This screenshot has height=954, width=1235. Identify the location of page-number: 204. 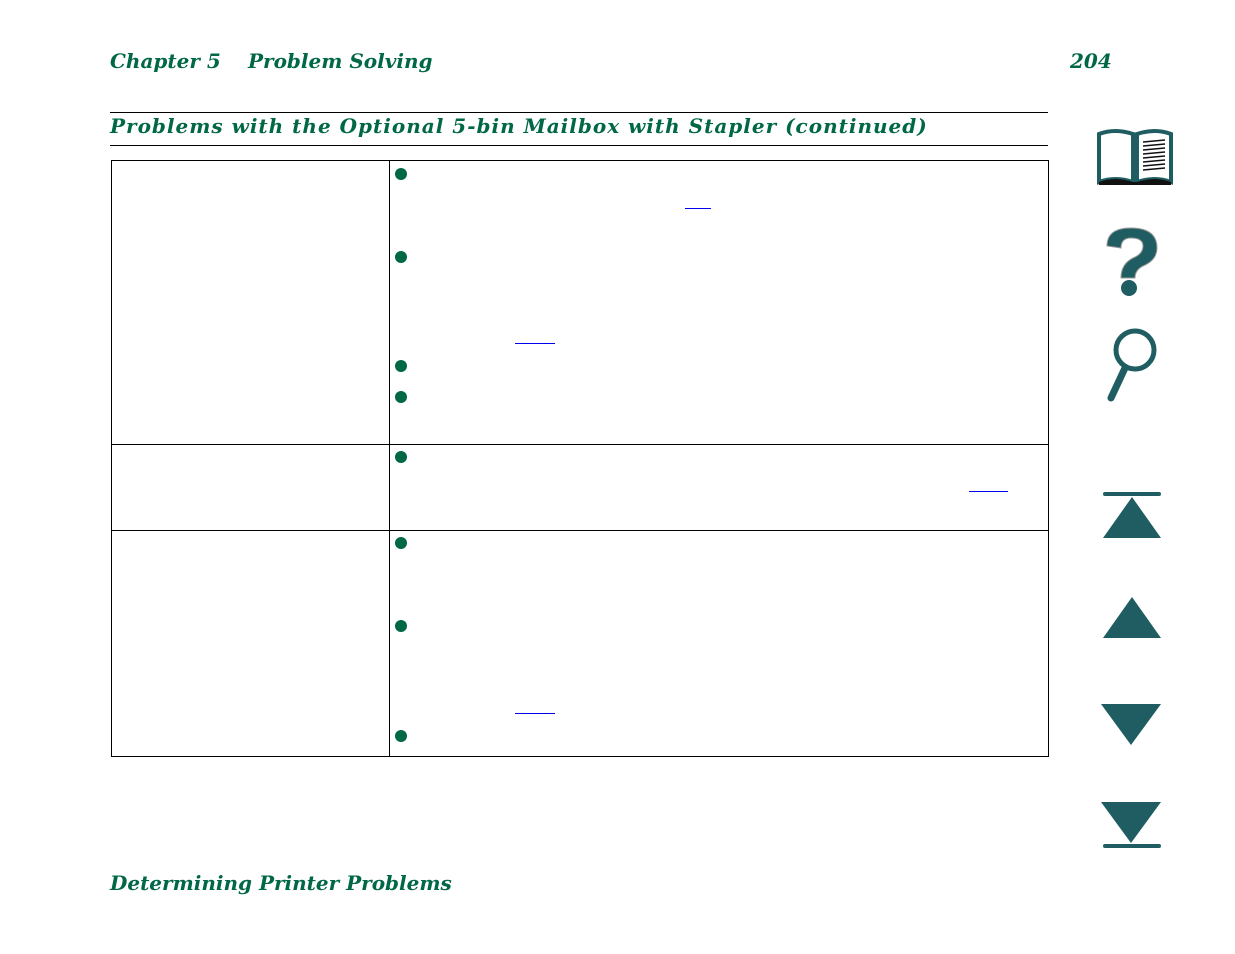
(1091, 61).